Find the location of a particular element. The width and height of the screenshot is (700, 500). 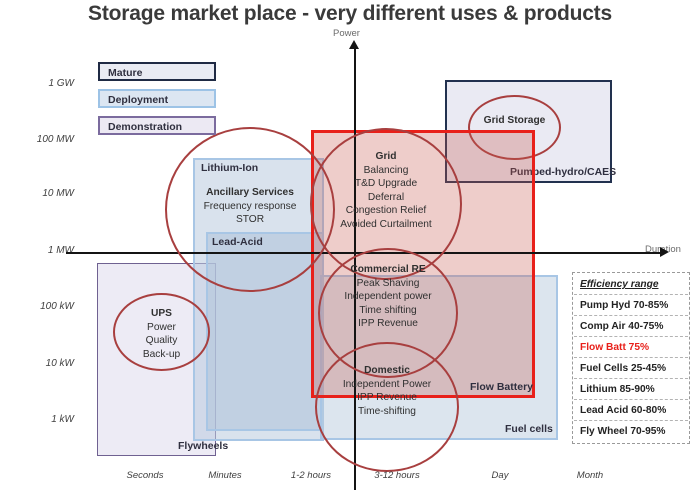

y-tick-10mw: 10 MW is located at coordinates (58, 193).